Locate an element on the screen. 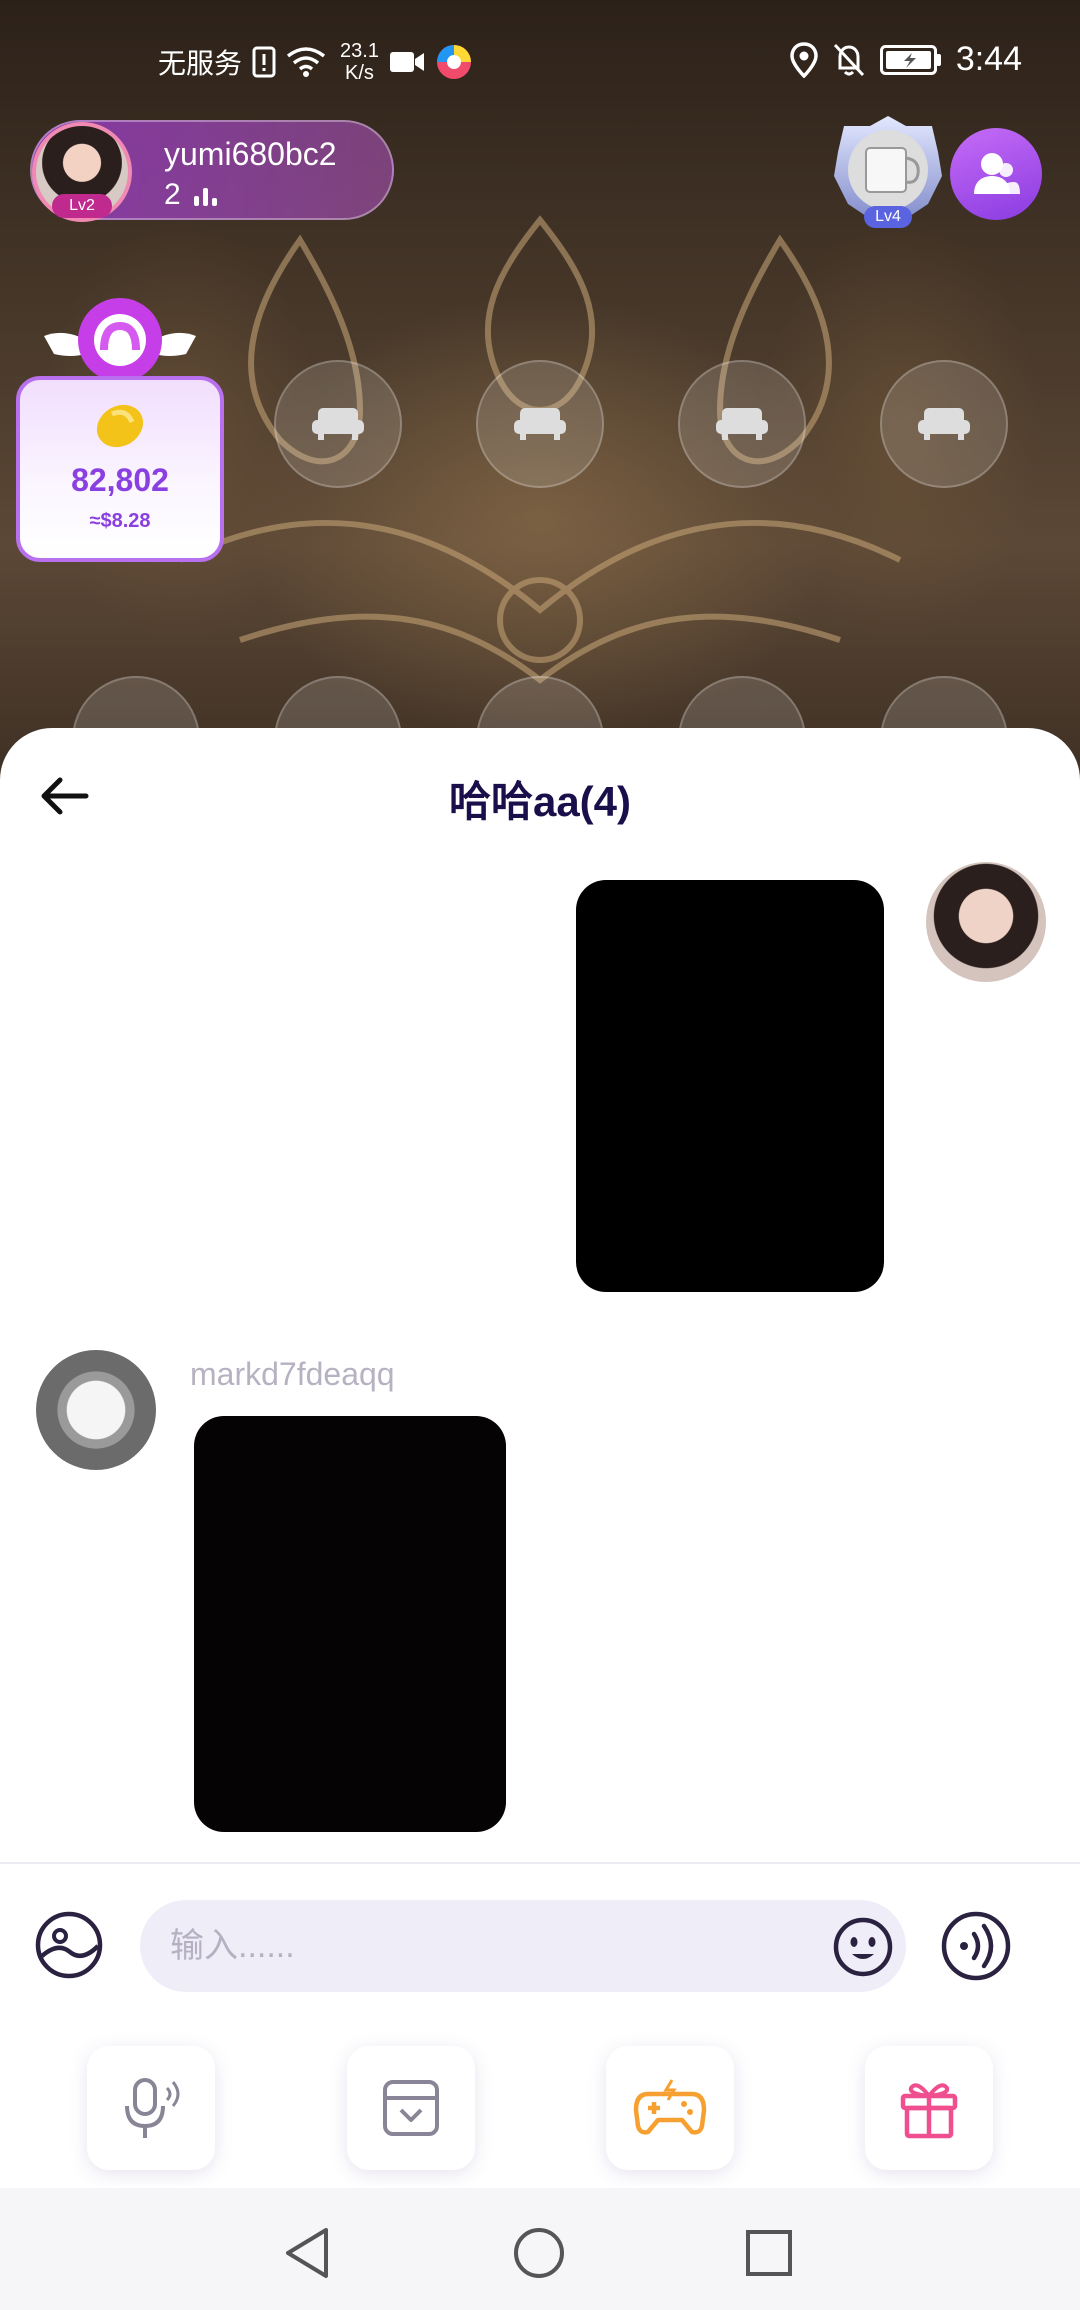  room-host-card: Lv2 yumi680bc2 2 is located at coordinates (212, 171).